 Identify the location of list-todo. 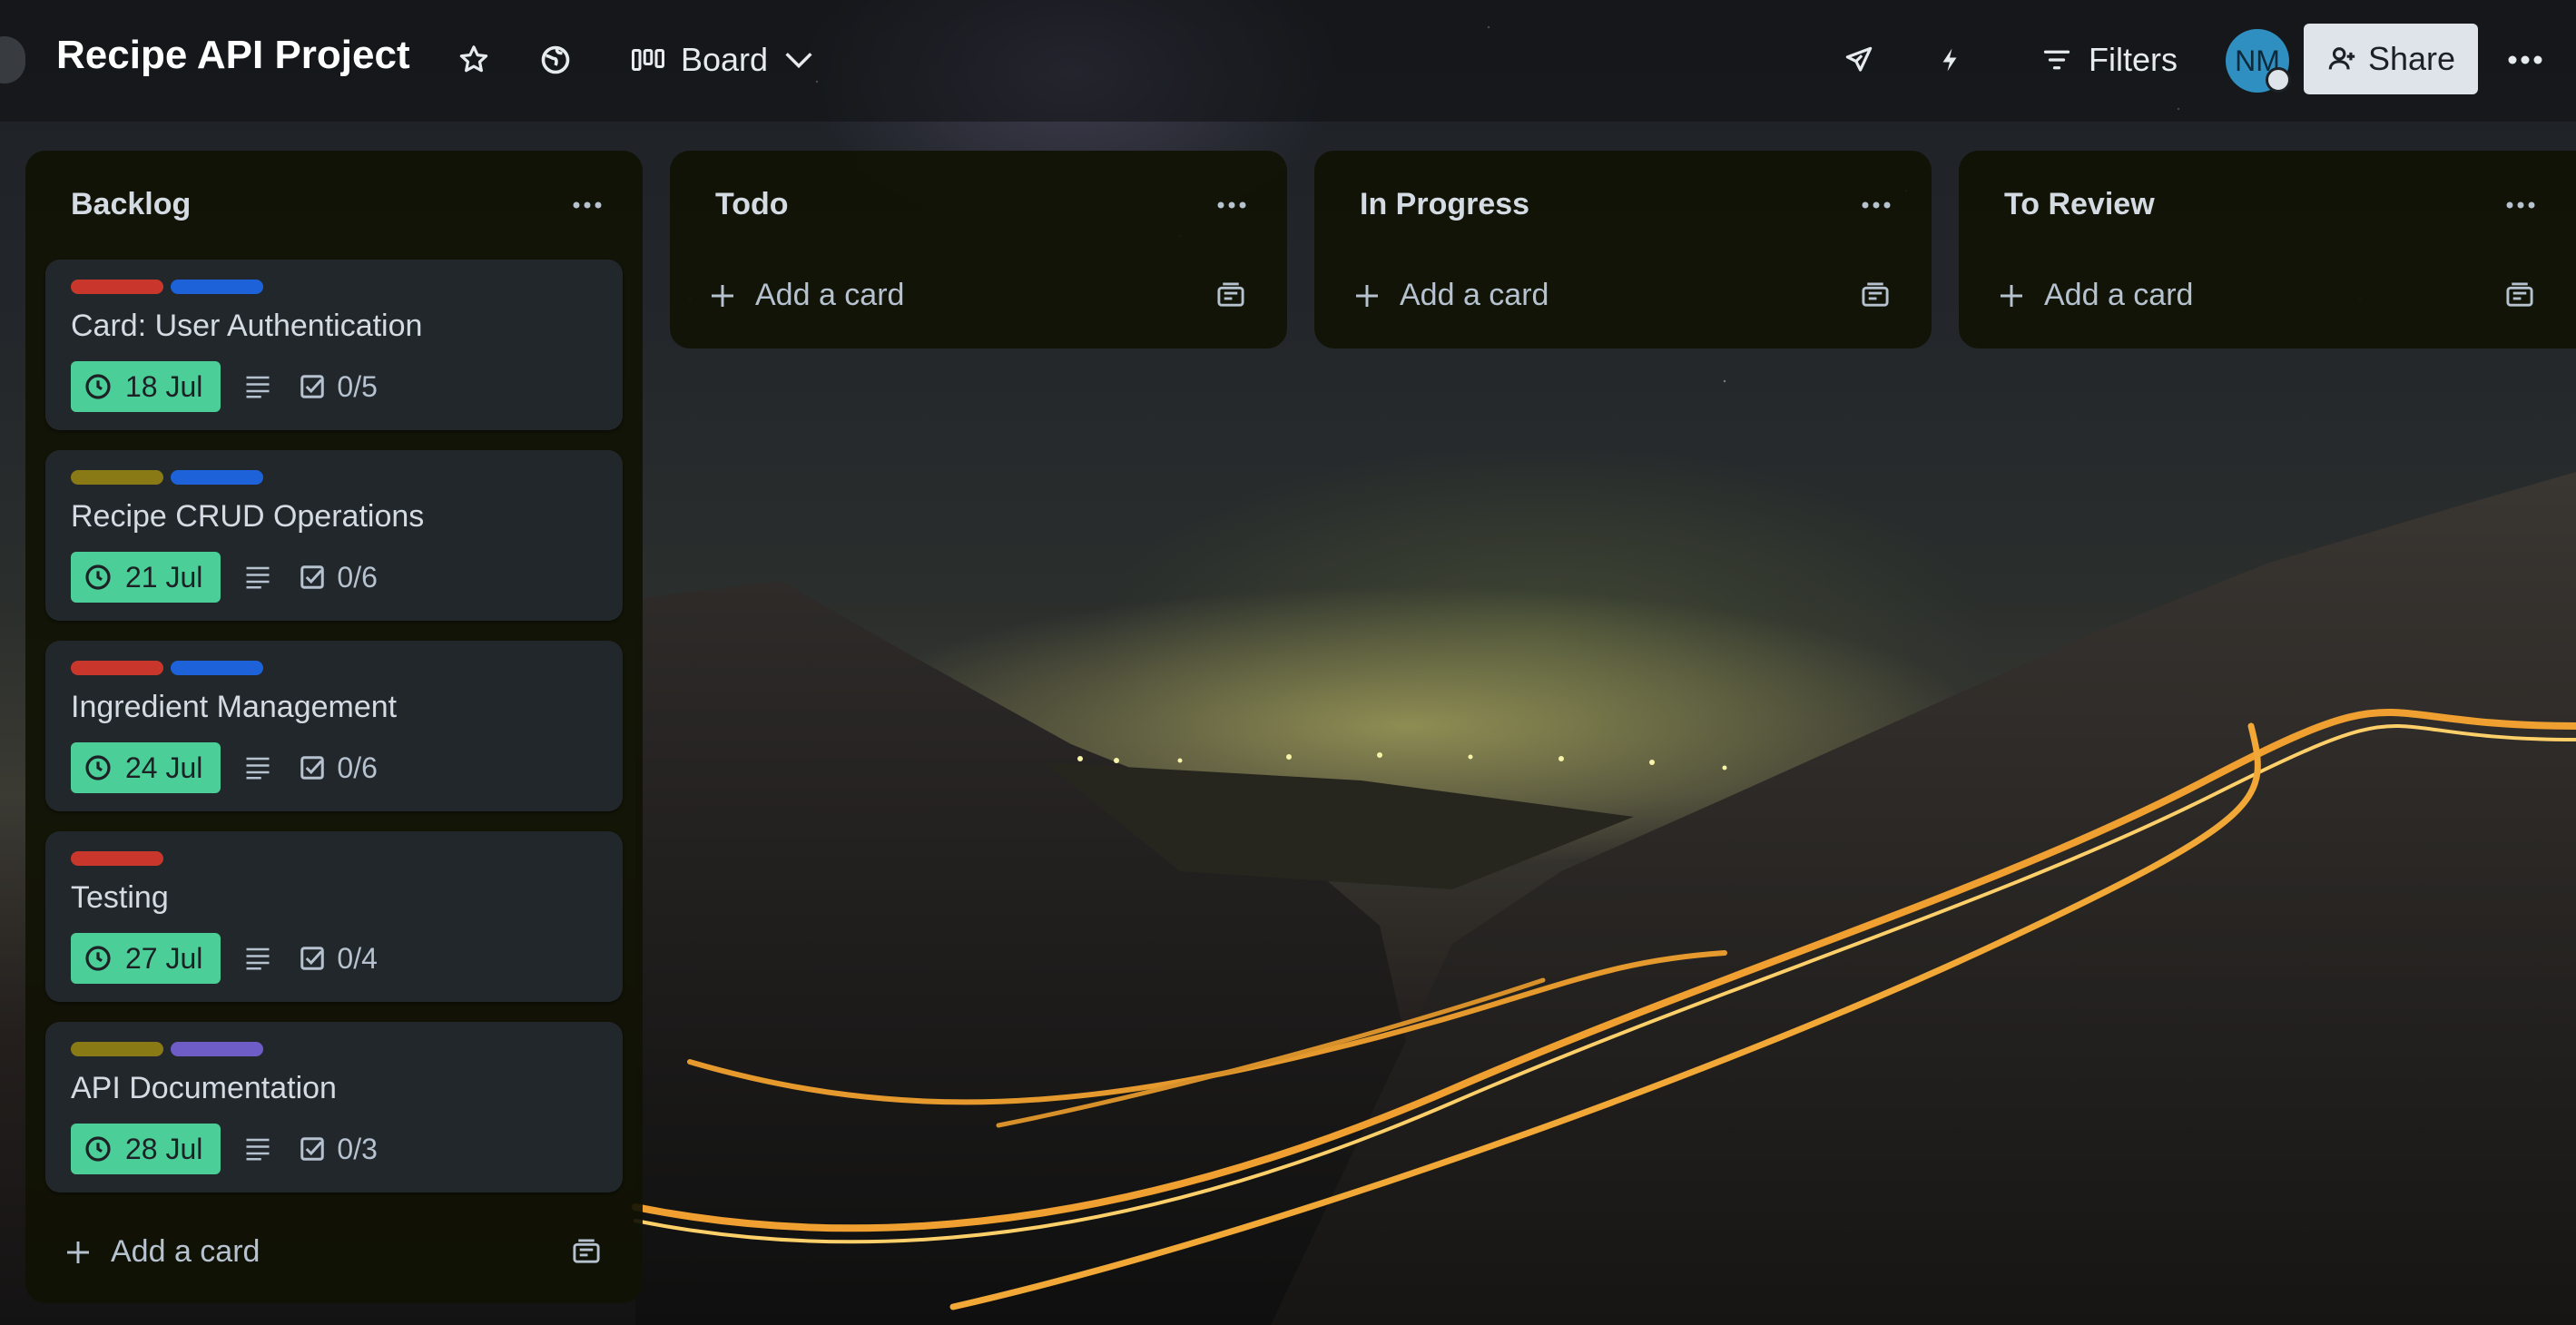
(978, 249).